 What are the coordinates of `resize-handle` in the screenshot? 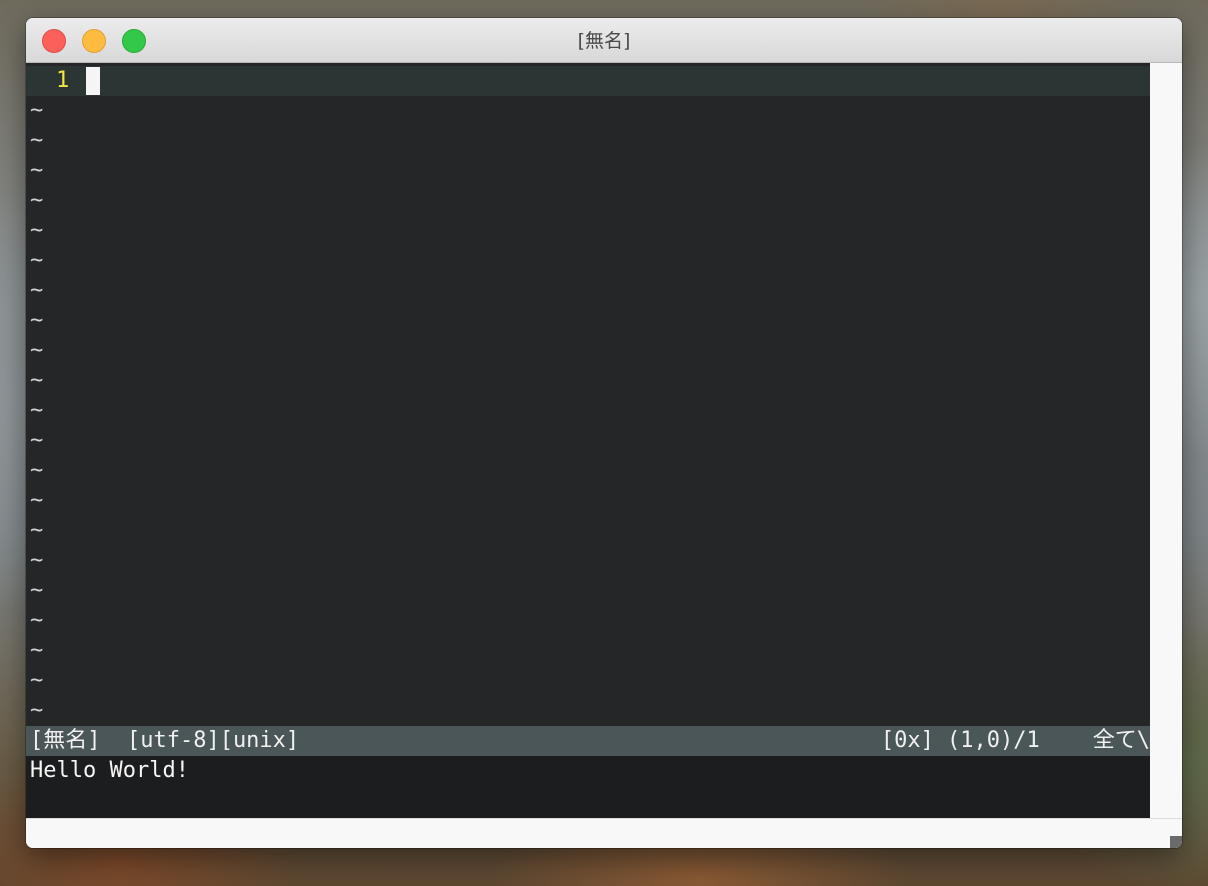 It's located at (1176, 842).